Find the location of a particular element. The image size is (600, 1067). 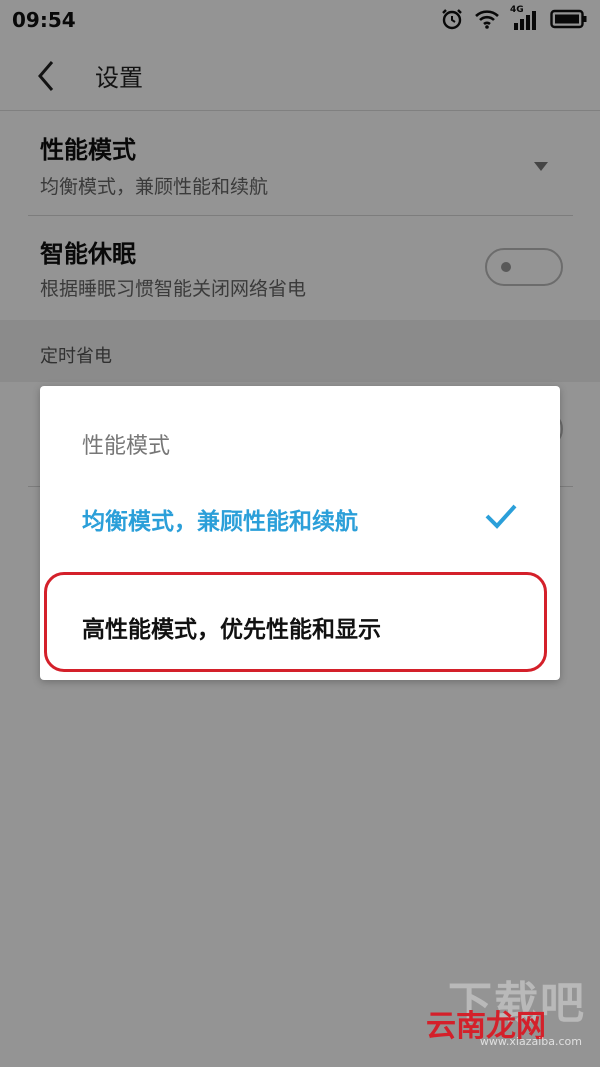

dialog-title: 性能模式 is located at coordinates (126, 446).